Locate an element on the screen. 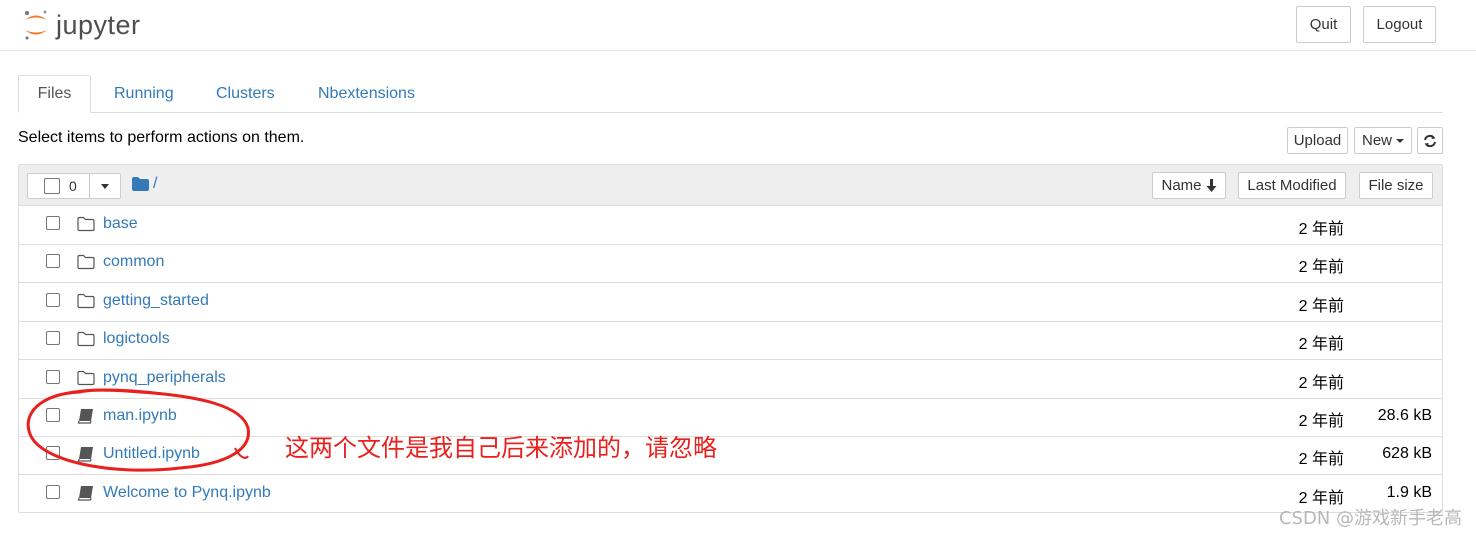 The height and width of the screenshot is (535, 1476). file-name-link: base is located at coordinates (120, 224).